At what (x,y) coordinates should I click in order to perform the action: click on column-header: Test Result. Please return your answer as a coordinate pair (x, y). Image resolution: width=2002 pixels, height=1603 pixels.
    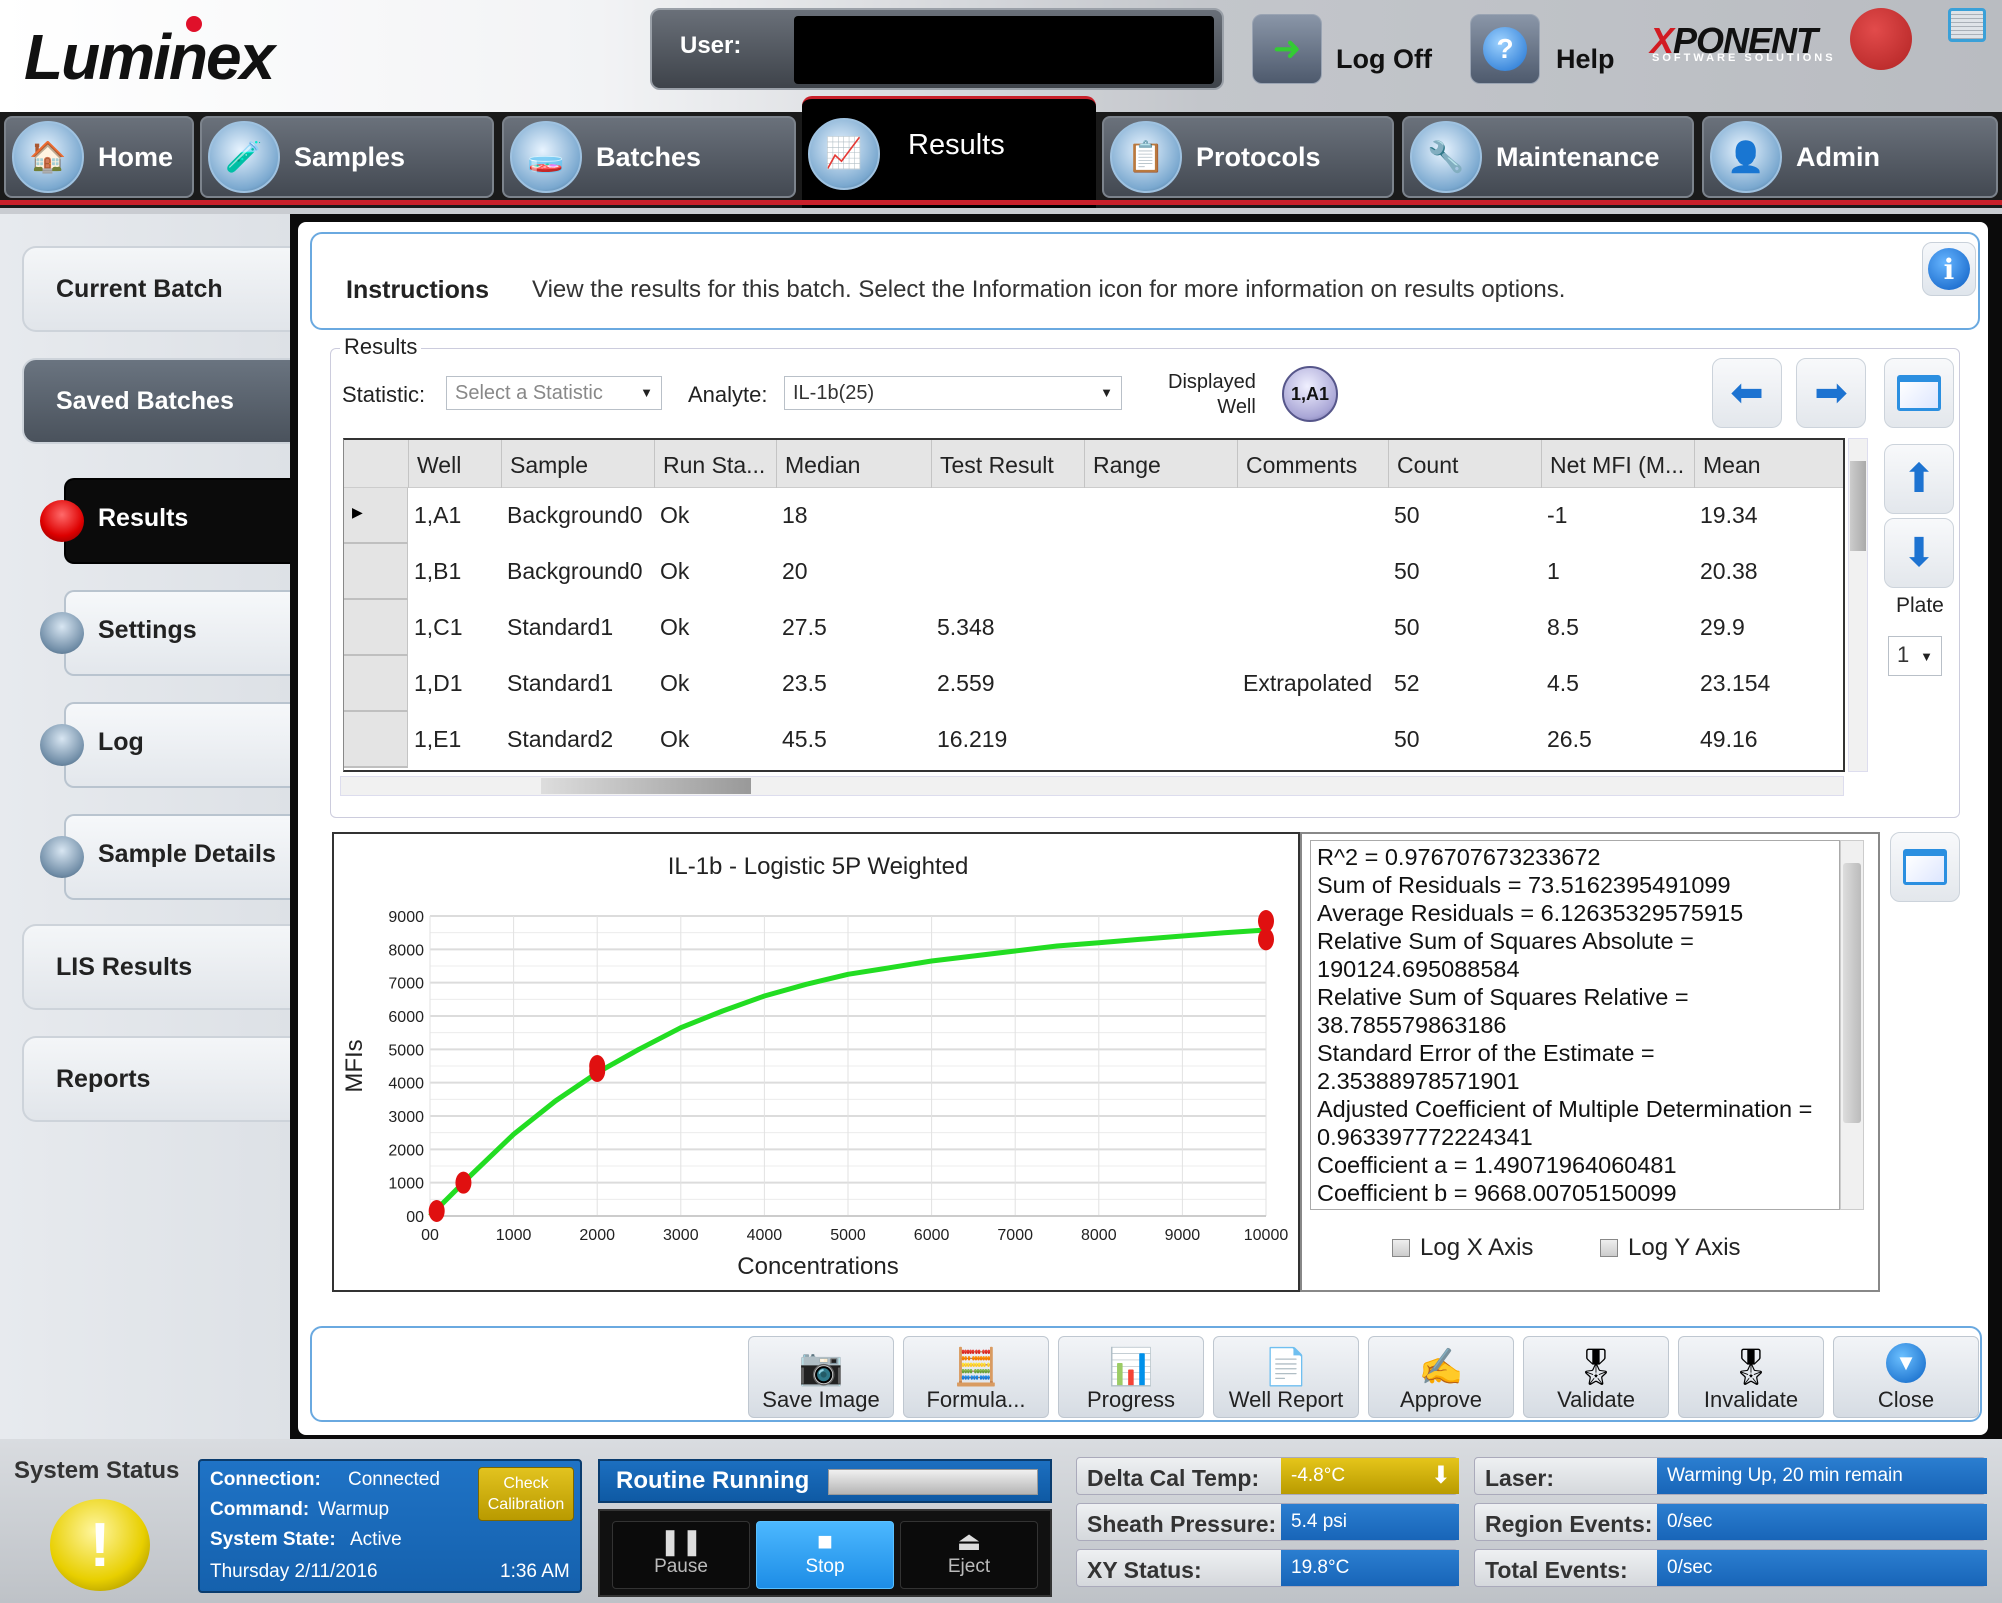
    Looking at the image, I should click on (1007, 464).